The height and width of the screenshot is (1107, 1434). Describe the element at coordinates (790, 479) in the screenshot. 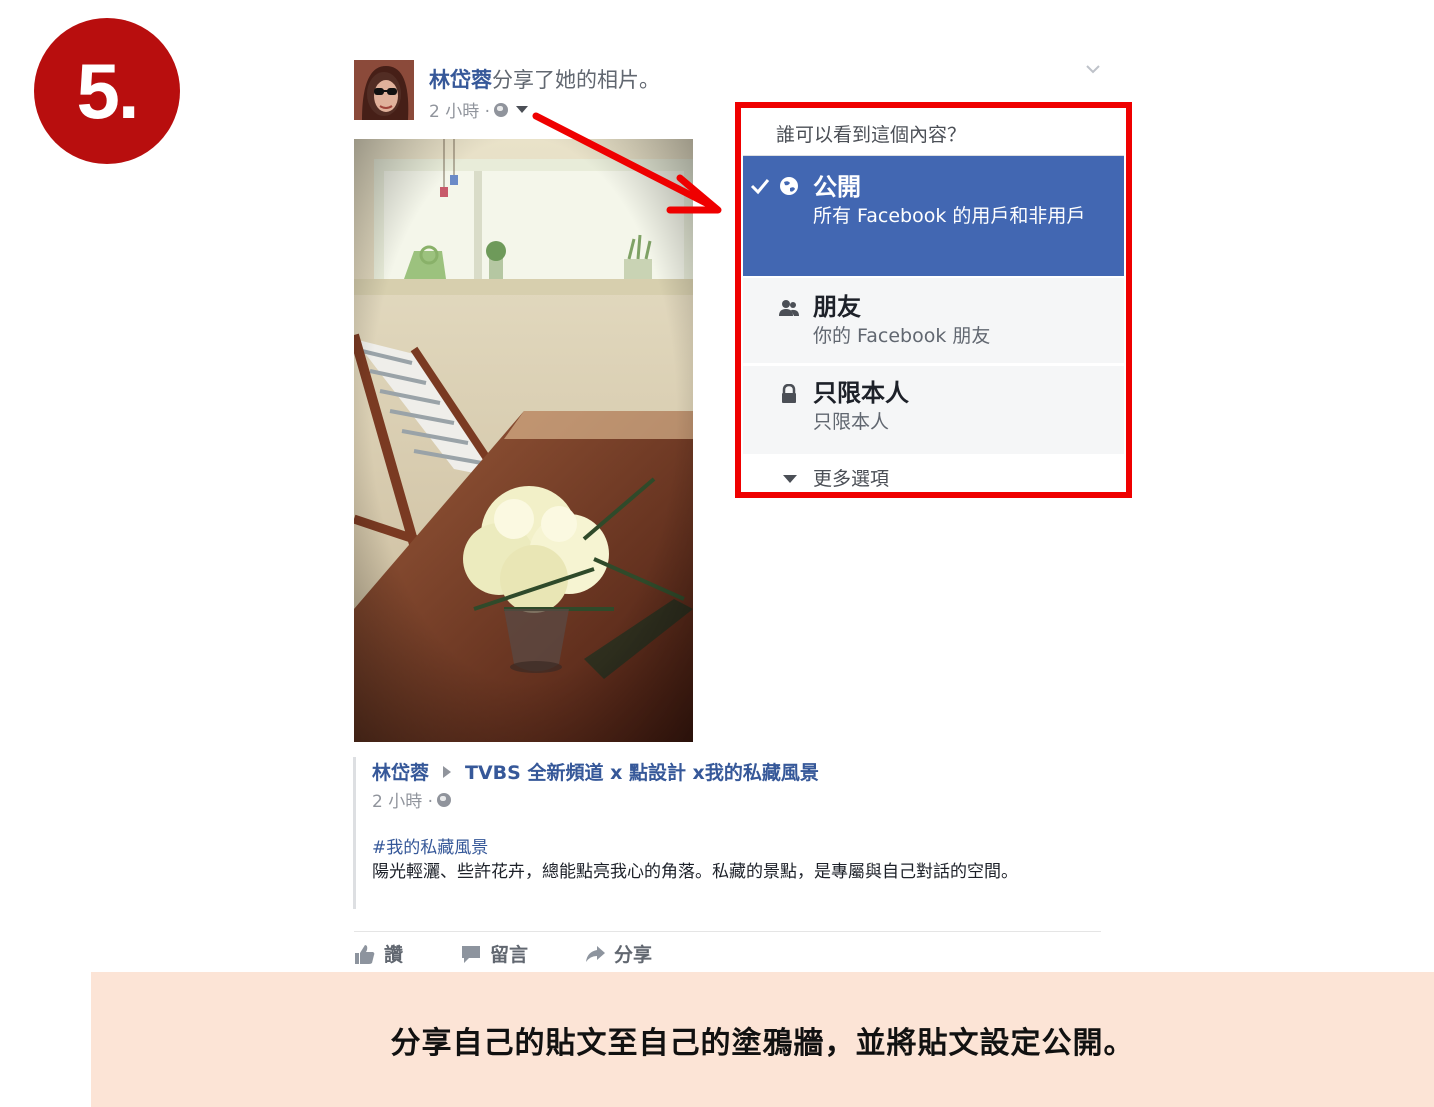

I see `caret-down-icon` at that location.